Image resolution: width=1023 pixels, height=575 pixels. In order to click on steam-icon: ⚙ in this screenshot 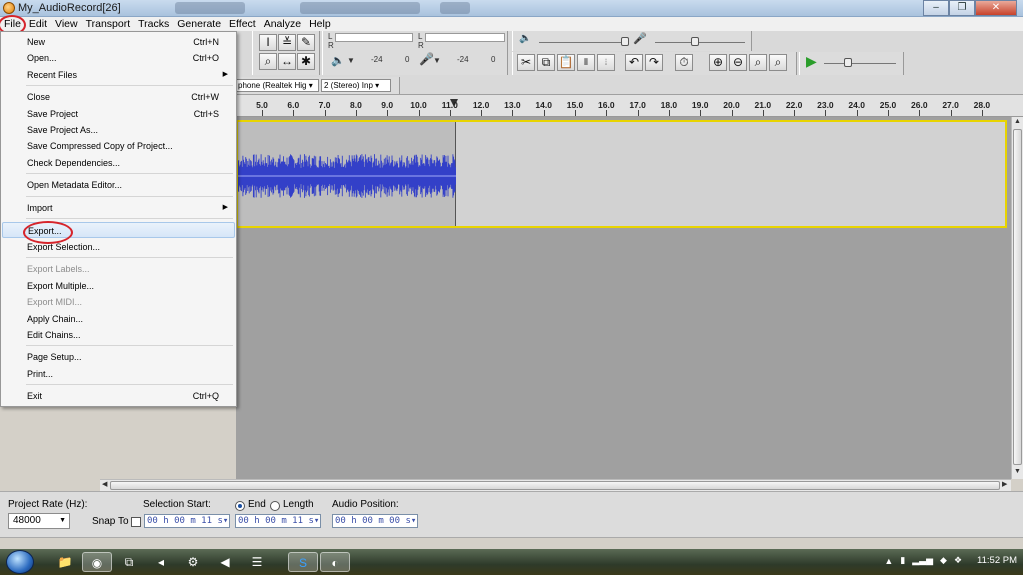, I will do `click(193, 562)`.